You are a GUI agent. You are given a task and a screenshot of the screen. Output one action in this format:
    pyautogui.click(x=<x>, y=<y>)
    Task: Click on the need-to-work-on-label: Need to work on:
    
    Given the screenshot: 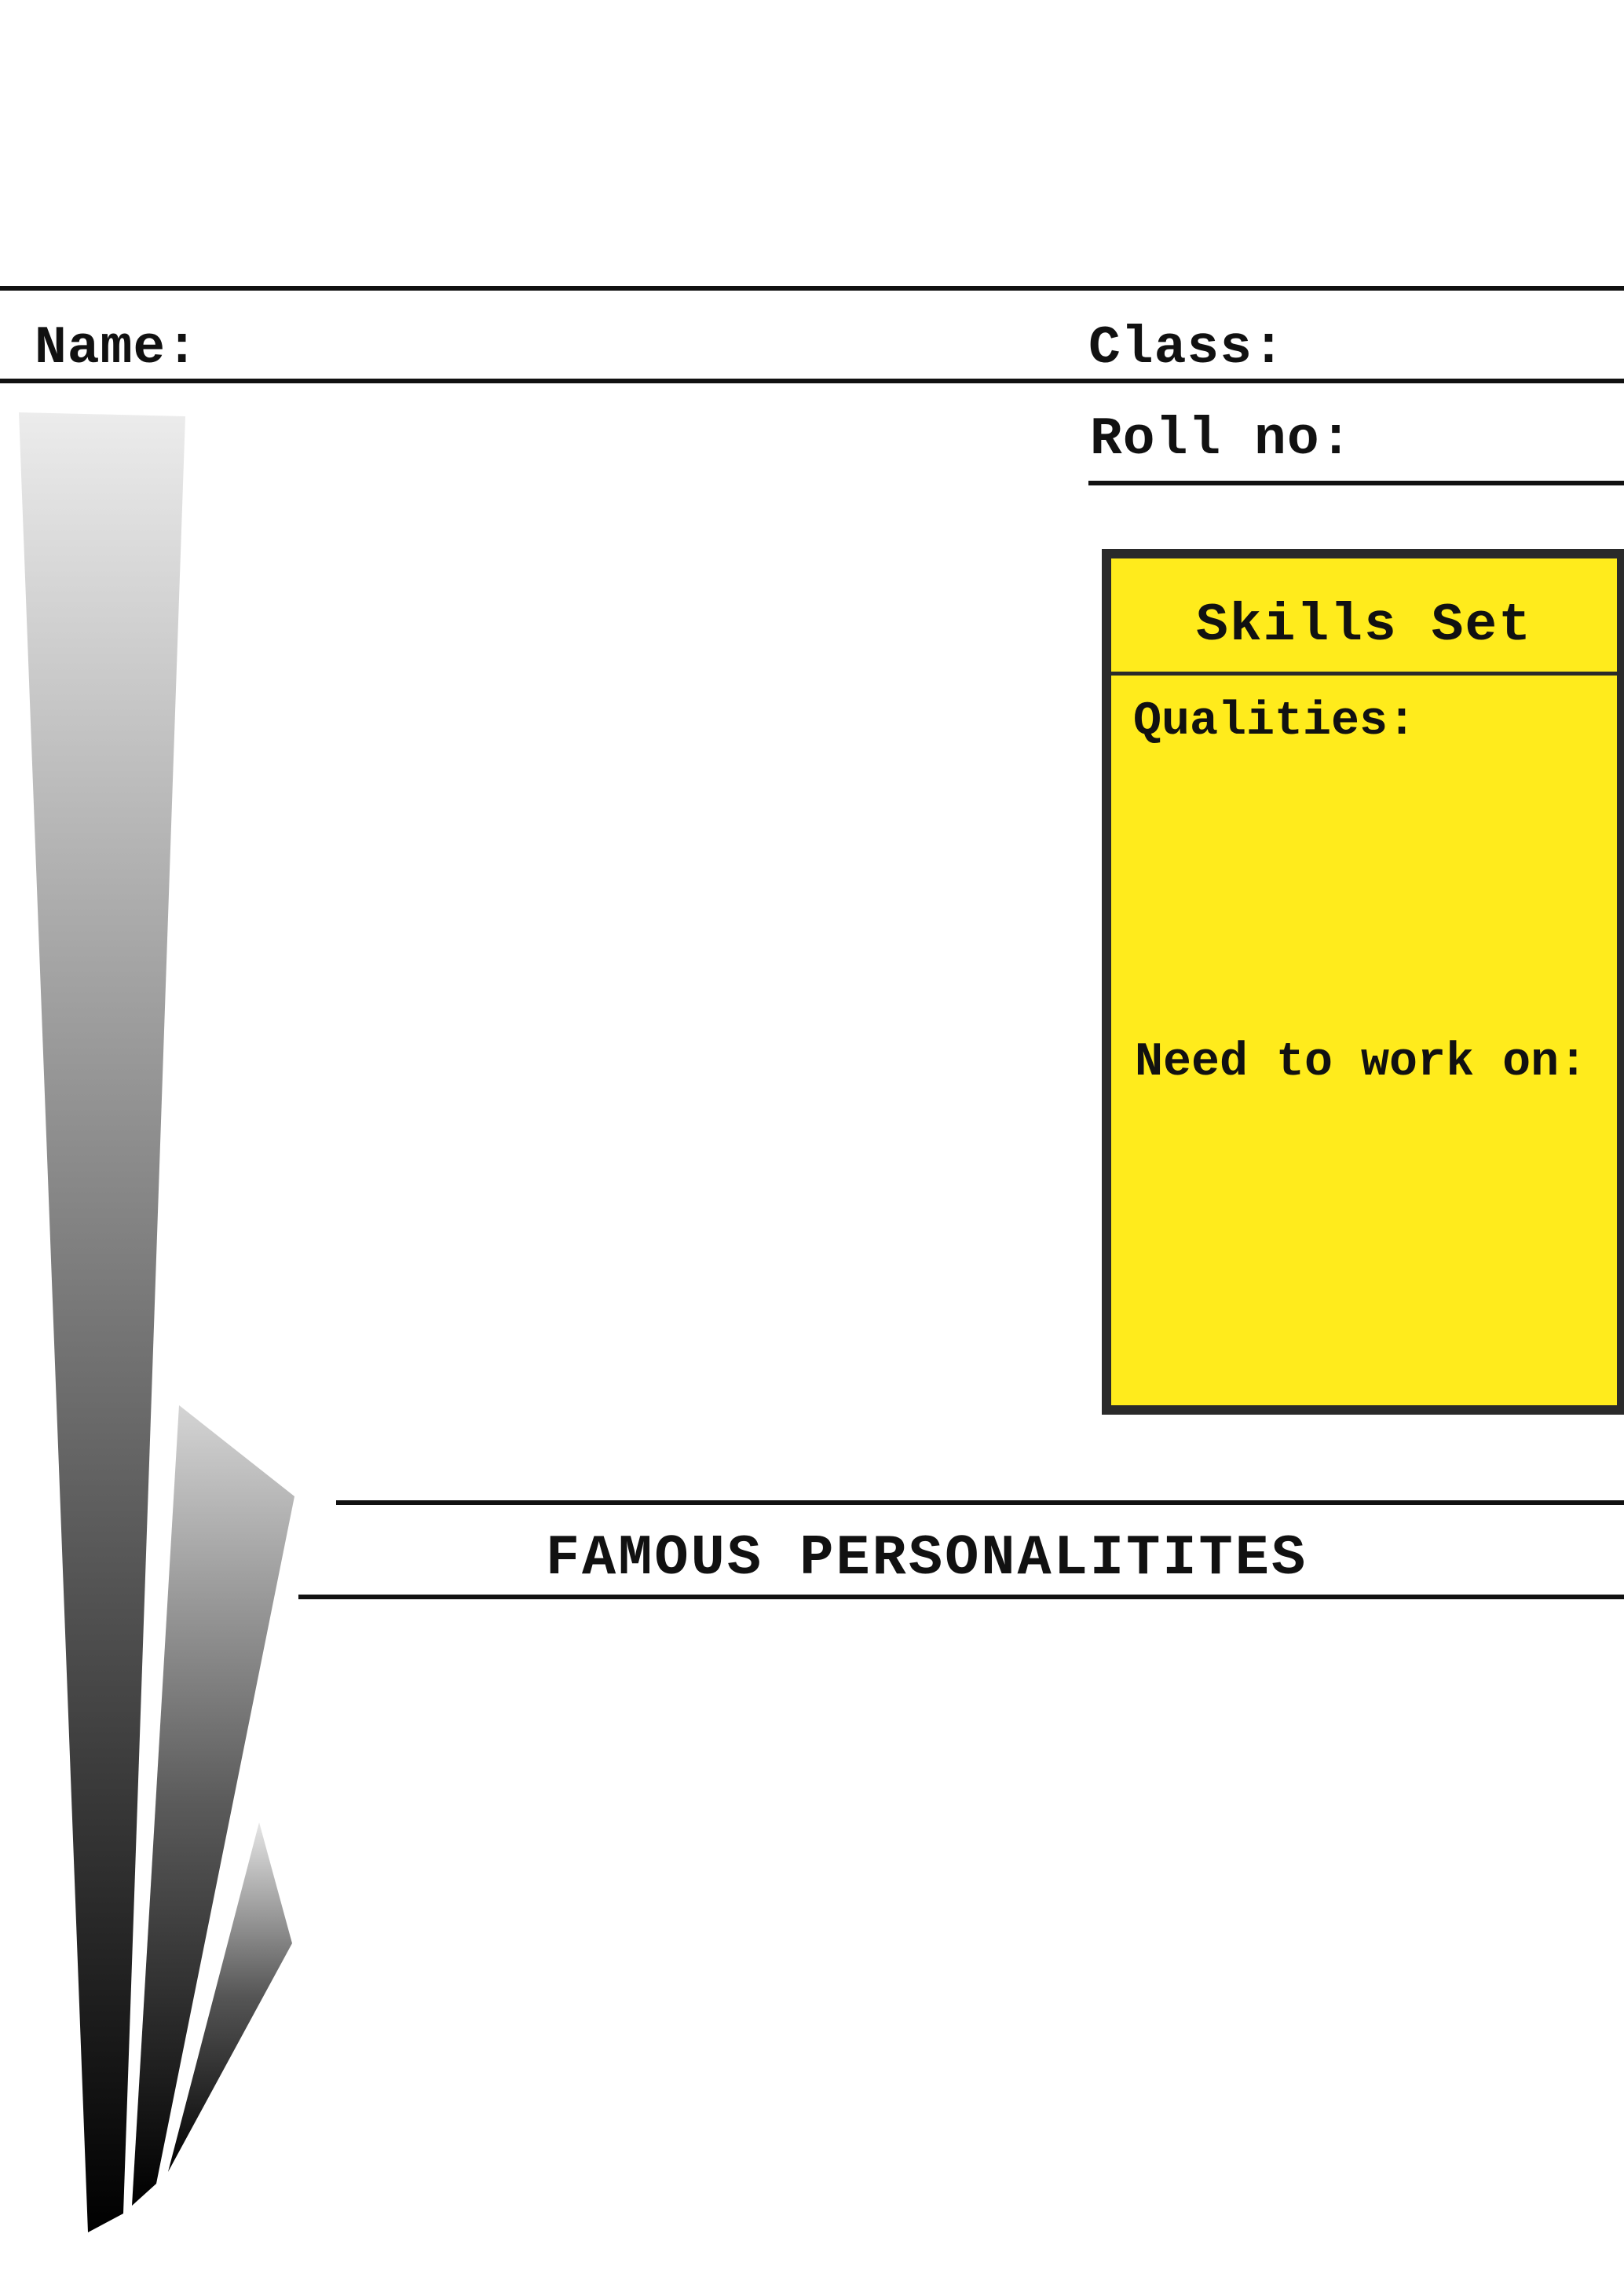 What is the action you would take?
    pyautogui.click(x=1361, y=1062)
    